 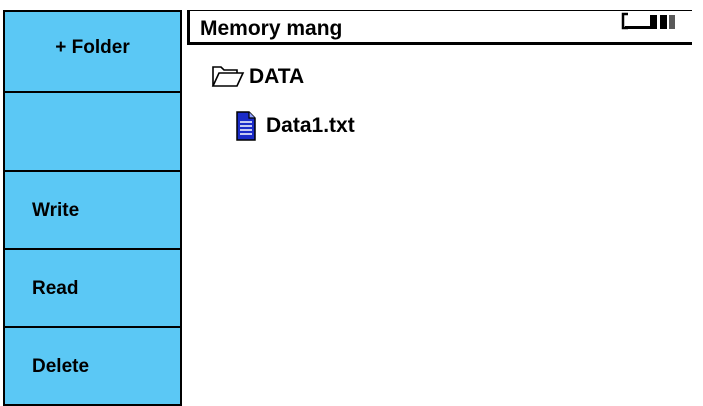 What do you see at coordinates (246, 126) in the screenshot?
I see `document-icon` at bounding box center [246, 126].